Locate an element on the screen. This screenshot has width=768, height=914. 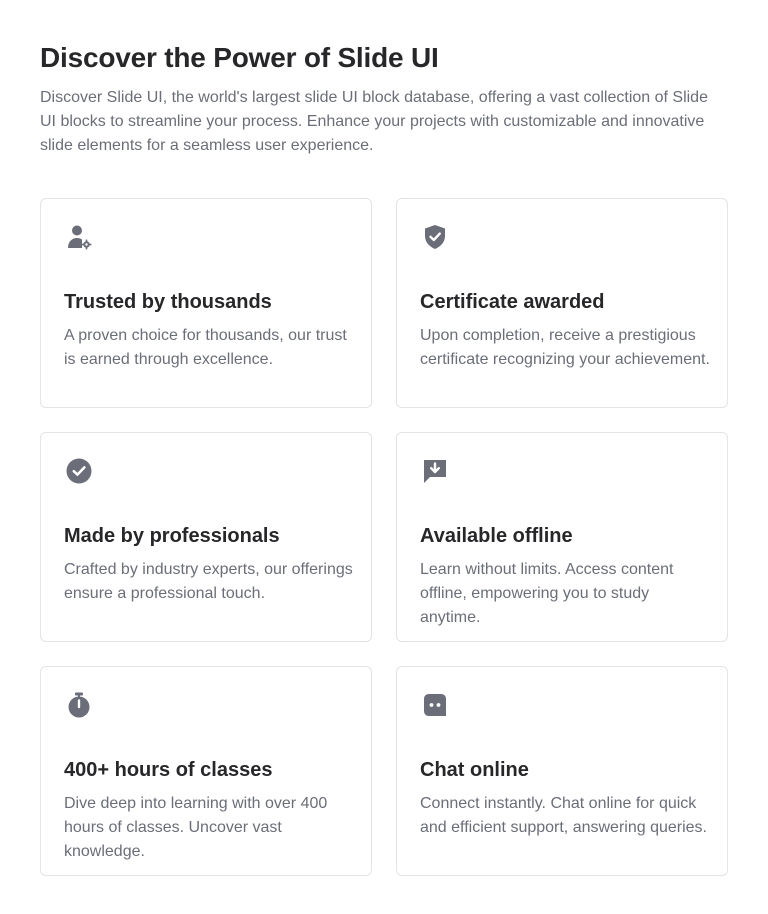
check-circle-icon is located at coordinates (79, 471).